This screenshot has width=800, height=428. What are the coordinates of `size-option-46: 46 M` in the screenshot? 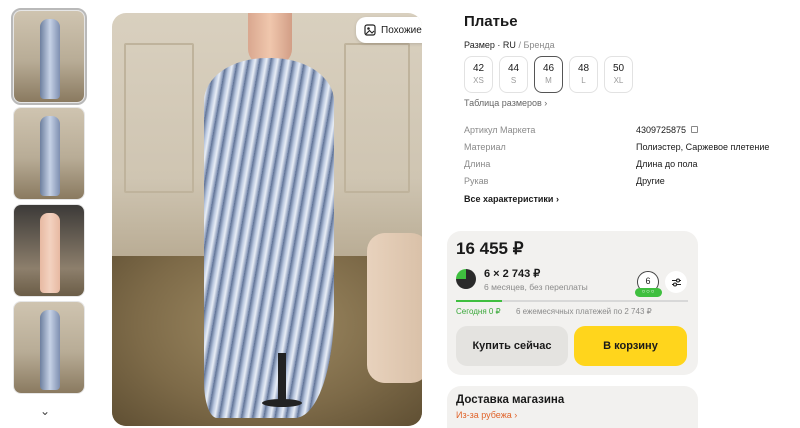 It's located at (548, 74).